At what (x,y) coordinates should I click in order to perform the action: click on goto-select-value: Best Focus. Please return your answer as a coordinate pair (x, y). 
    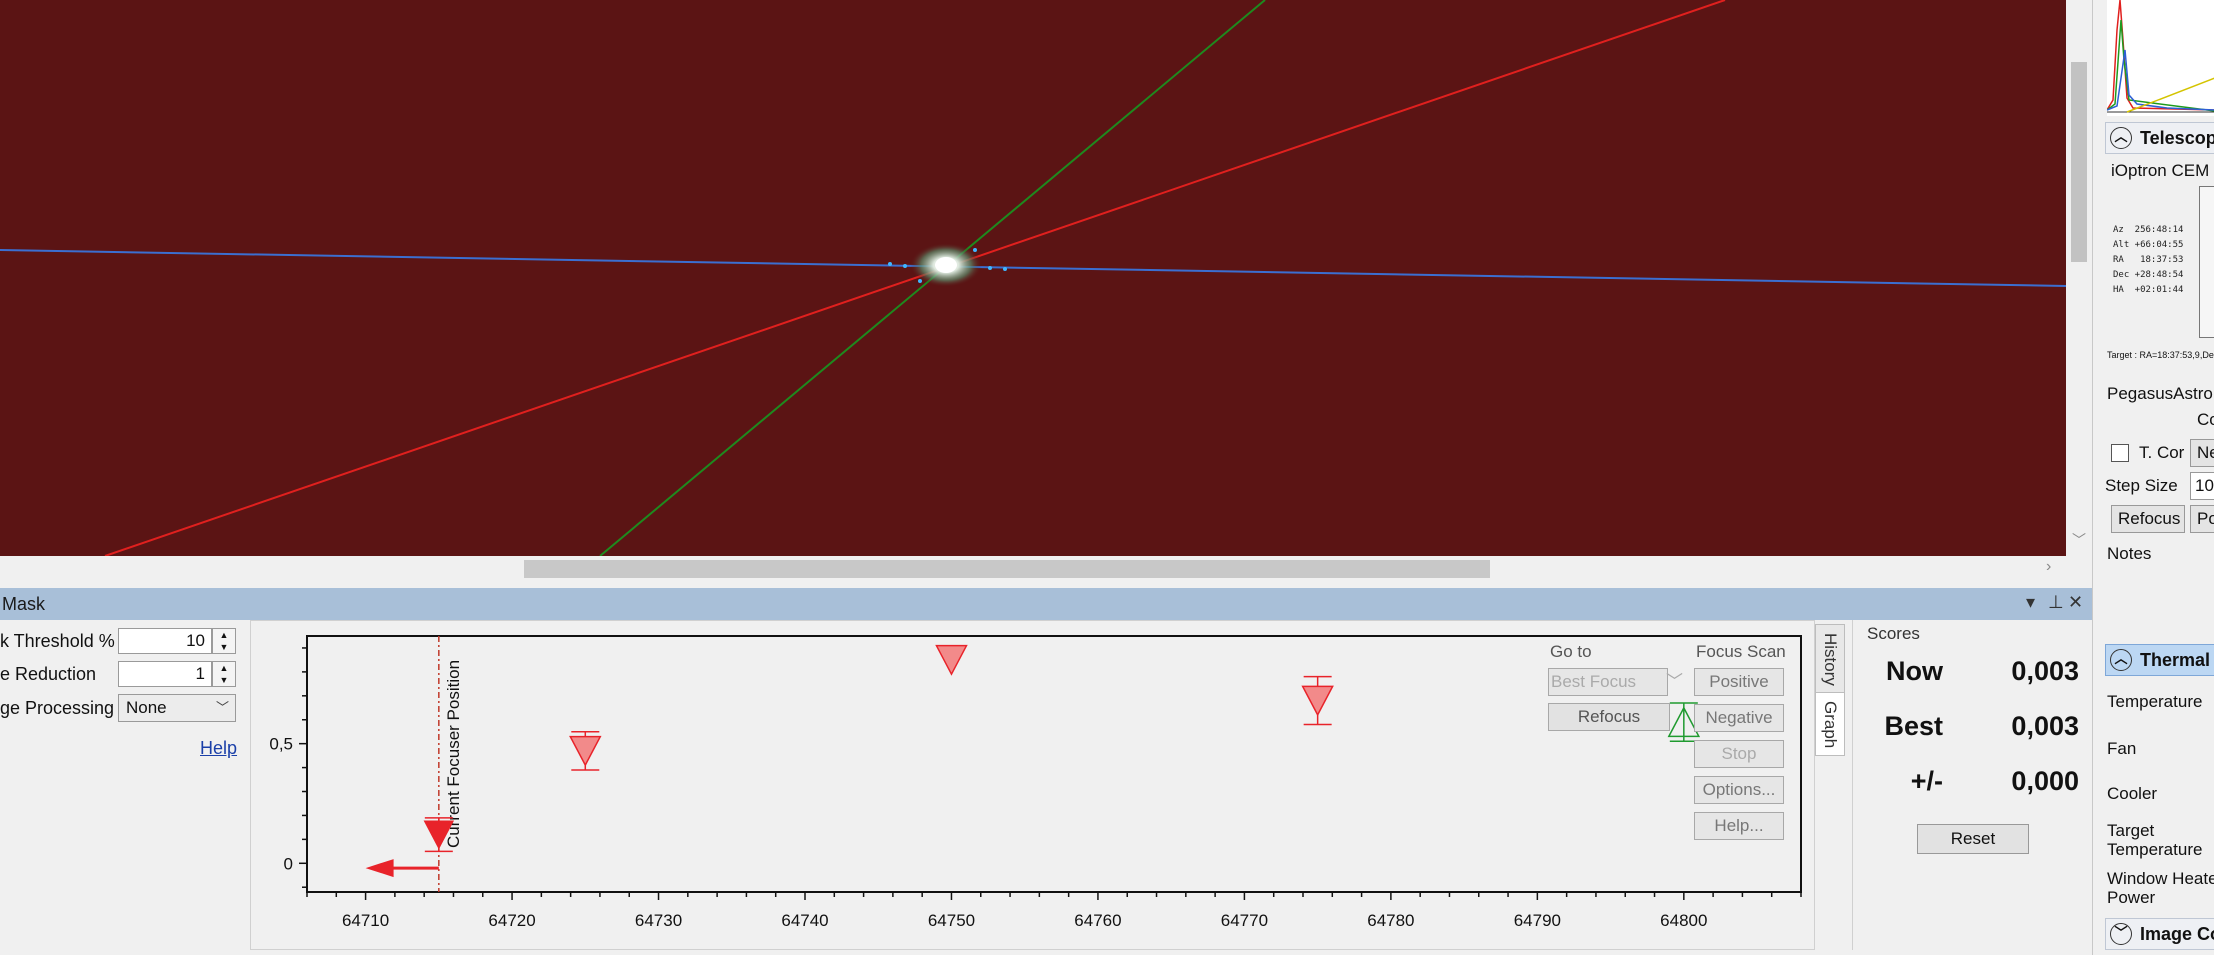
    Looking at the image, I should click on (1594, 681).